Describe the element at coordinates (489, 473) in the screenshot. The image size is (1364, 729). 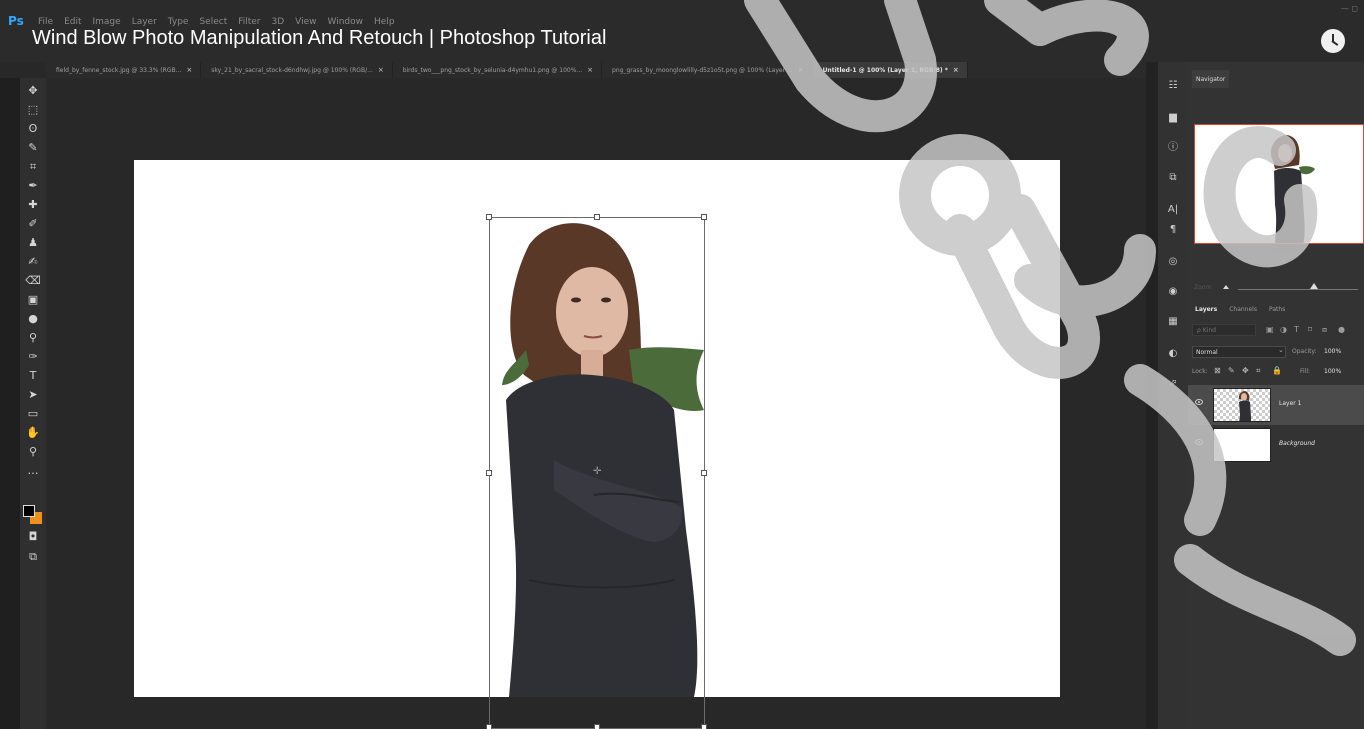
I see `transform-handle-left` at that location.